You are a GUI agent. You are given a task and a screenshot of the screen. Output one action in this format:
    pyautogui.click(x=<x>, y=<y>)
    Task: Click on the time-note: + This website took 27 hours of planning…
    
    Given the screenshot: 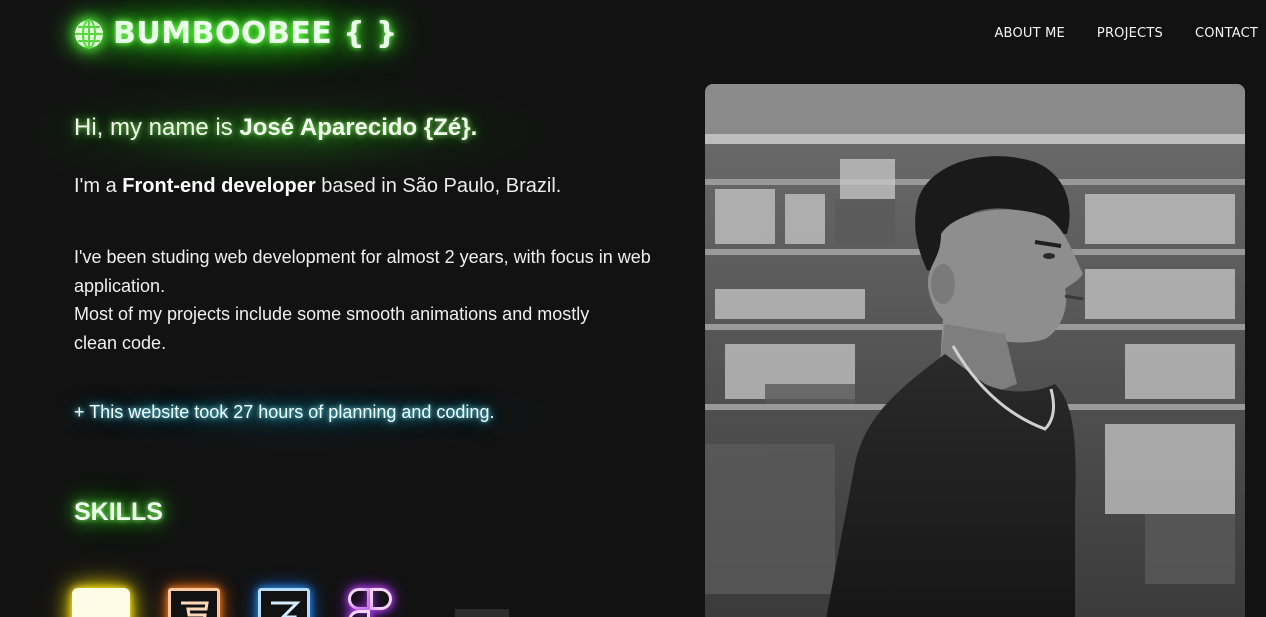 What is the action you would take?
    pyautogui.click(x=284, y=412)
    